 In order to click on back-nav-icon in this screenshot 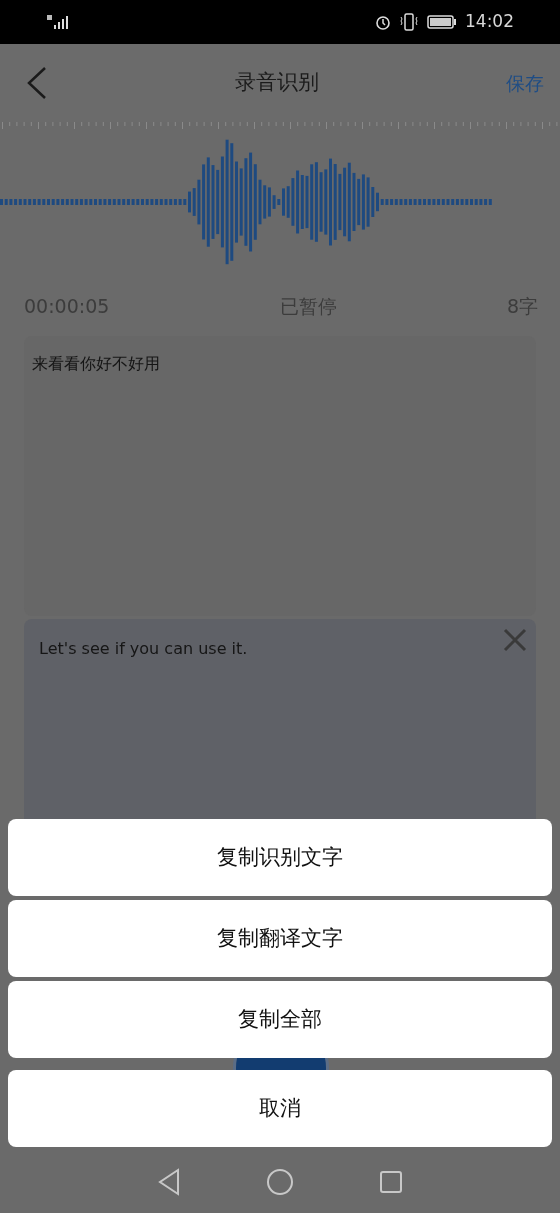, I will do `click(169, 1182)`.